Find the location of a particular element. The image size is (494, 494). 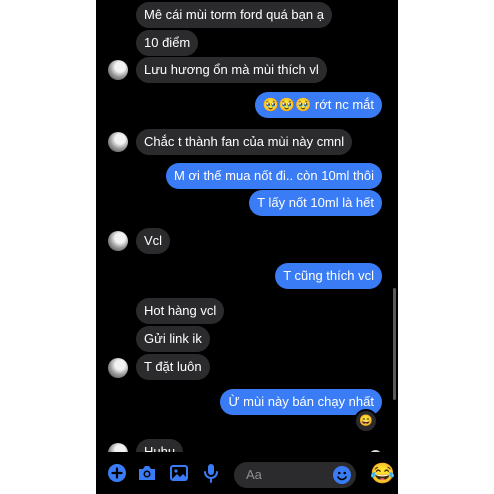

like-emoji-button: 😂 is located at coordinates (382, 474).